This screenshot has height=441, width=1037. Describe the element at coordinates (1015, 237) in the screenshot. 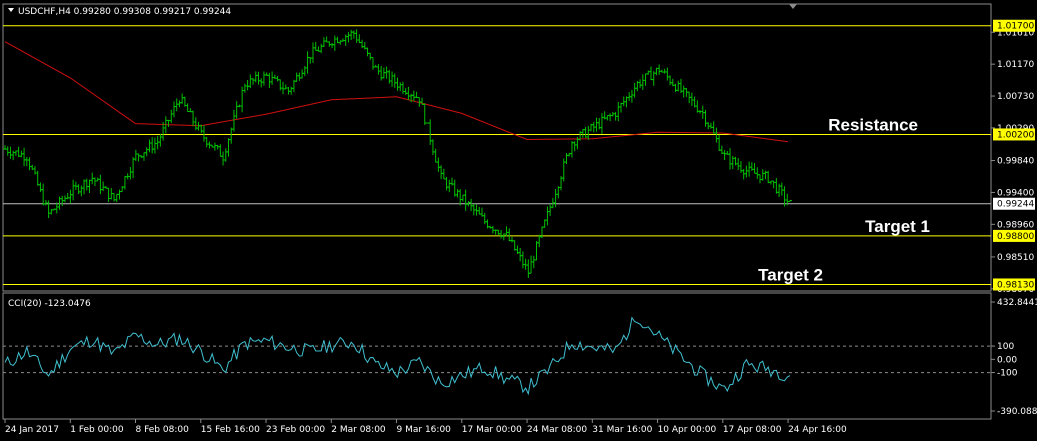

I see `level-label: 0.98800` at that location.